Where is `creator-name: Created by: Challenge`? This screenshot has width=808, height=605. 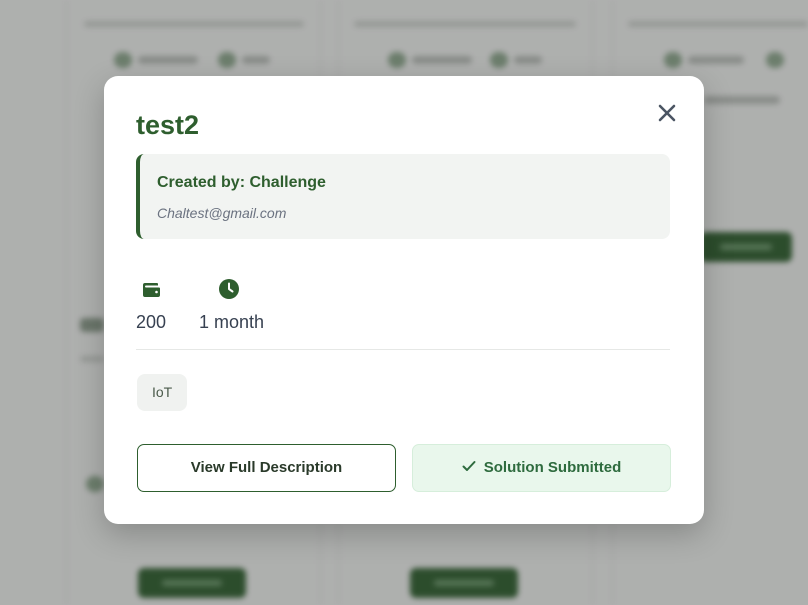 creator-name: Created by: Challenge is located at coordinates (241, 182).